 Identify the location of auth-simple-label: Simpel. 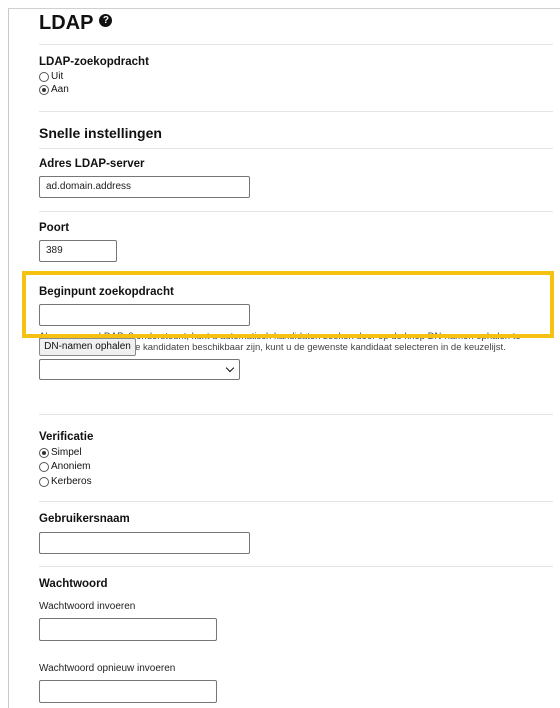
(66, 452).